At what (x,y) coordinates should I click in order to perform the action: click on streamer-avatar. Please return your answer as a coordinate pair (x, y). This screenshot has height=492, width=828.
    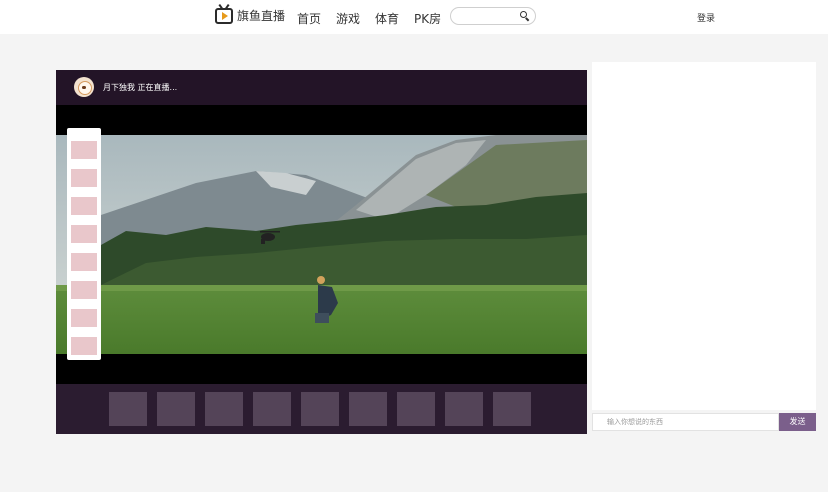
    Looking at the image, I should click on (84, 87).